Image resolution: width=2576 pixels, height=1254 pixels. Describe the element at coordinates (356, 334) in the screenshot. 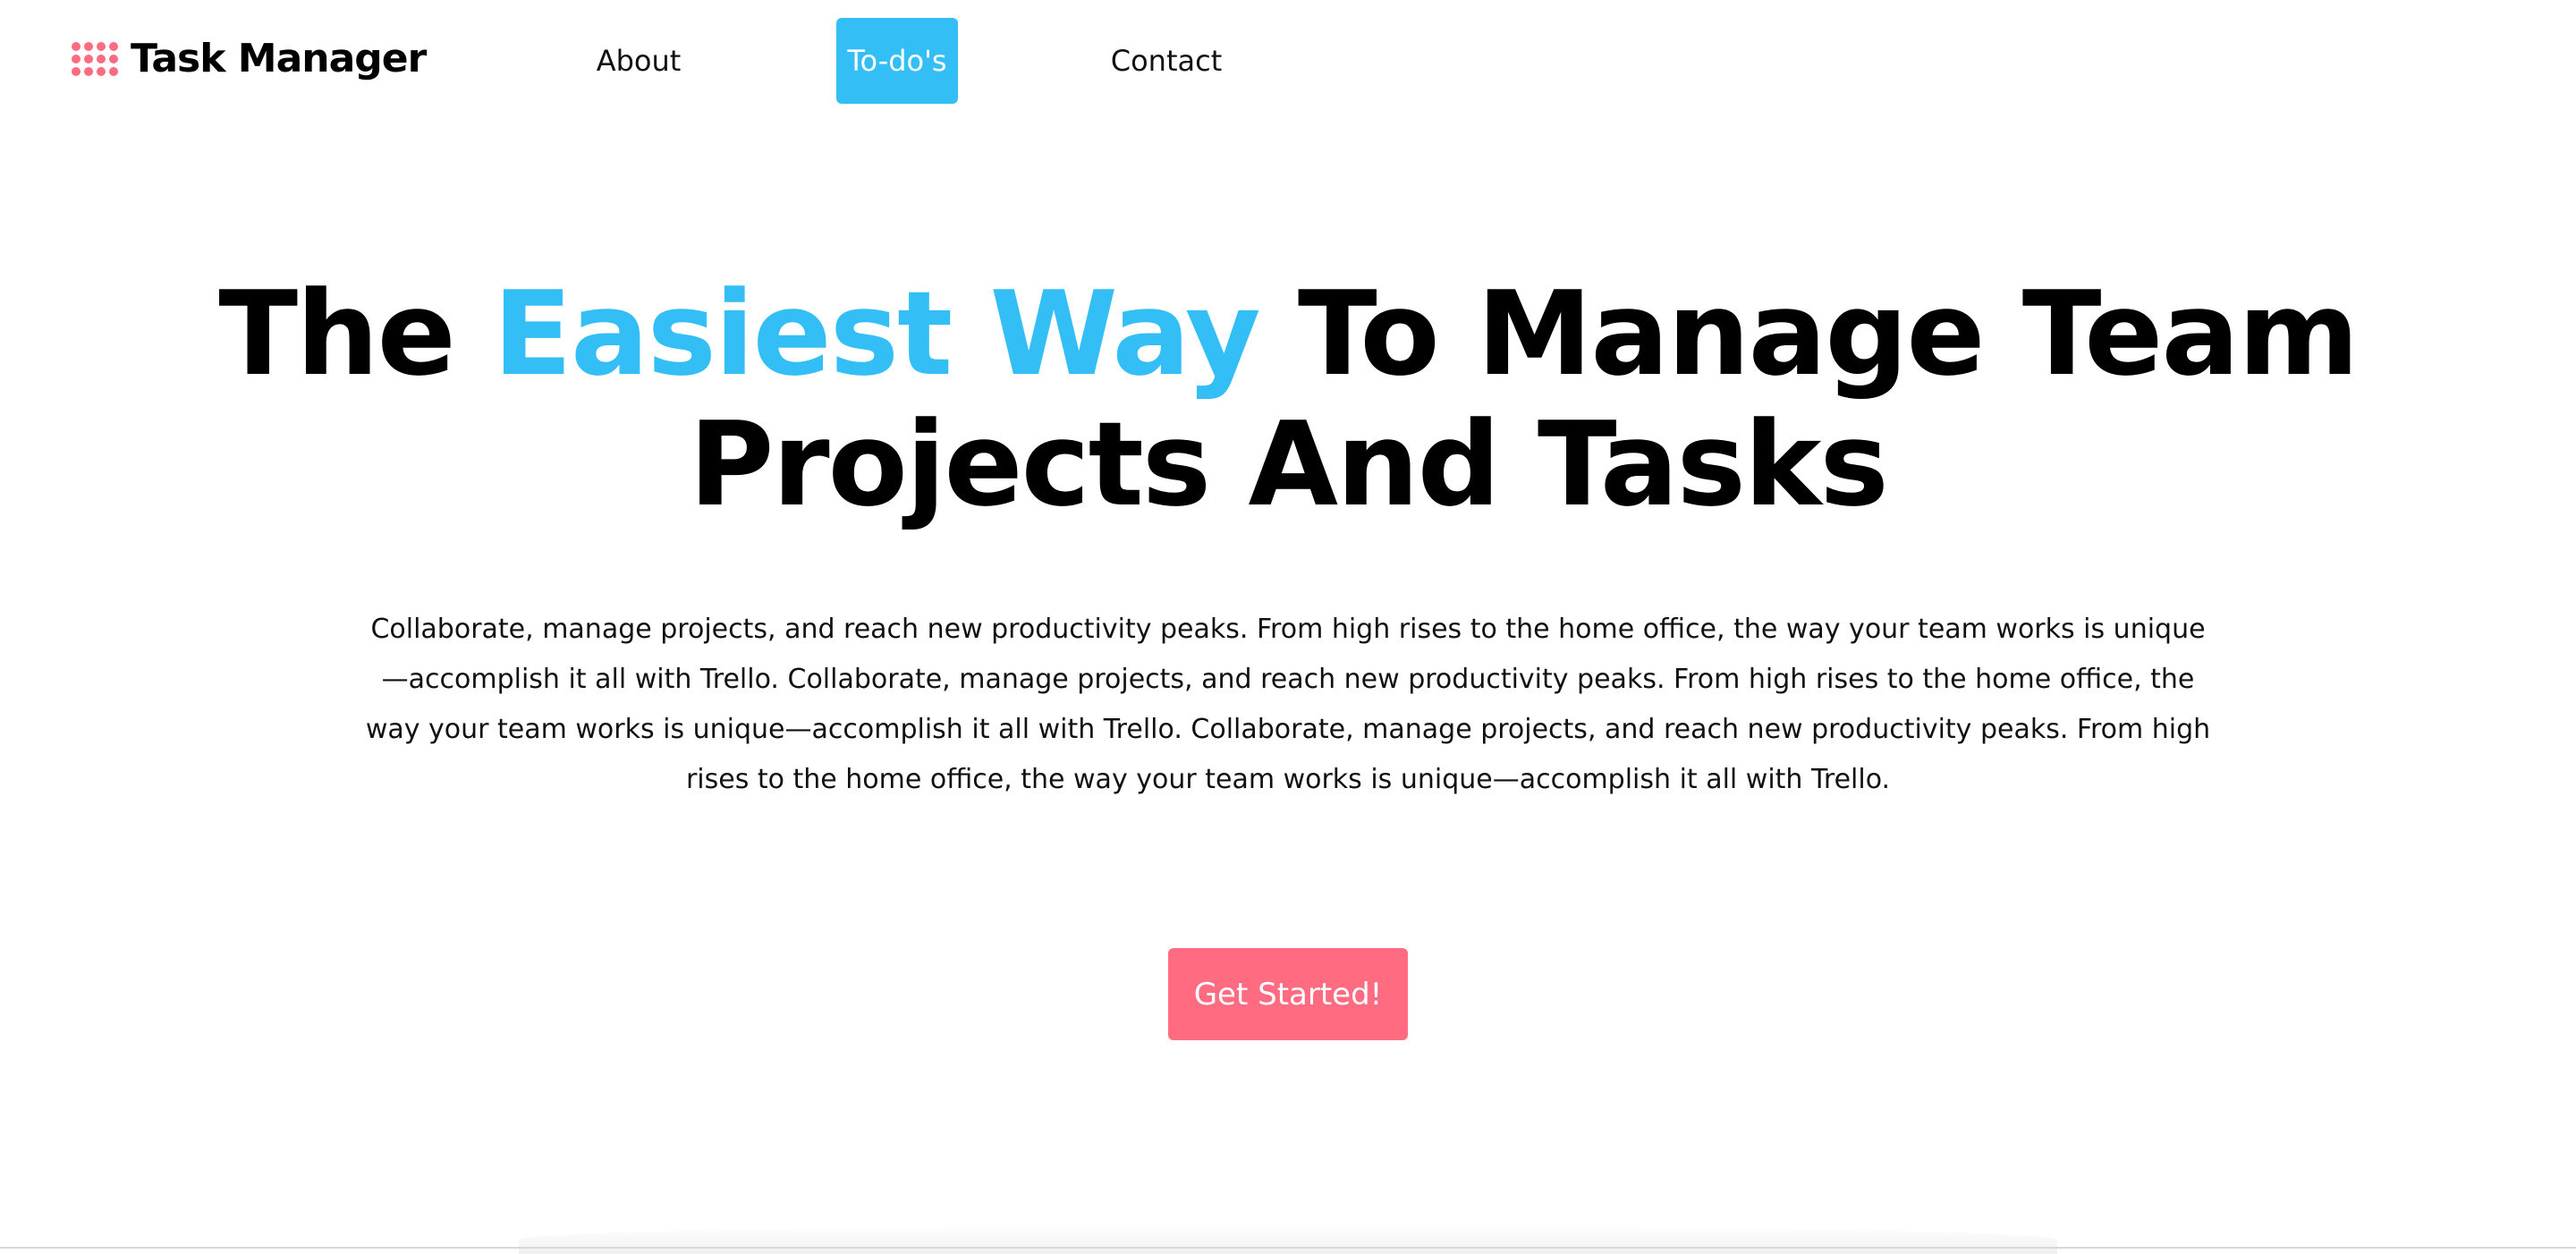

I see `hero-title-part1: The` at that location.